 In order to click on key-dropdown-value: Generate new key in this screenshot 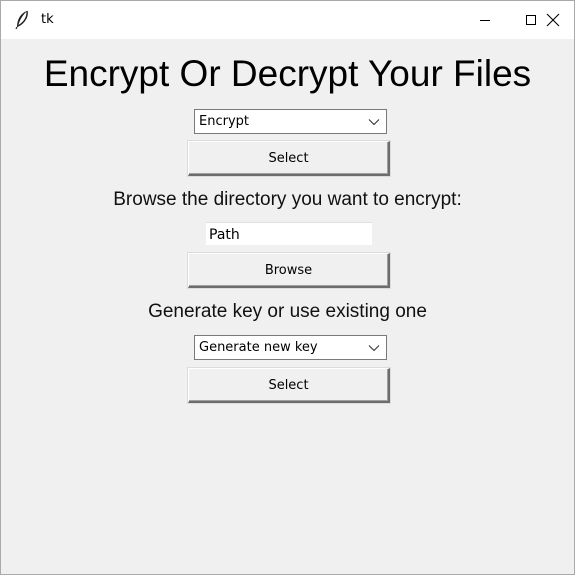, I will do `click(258, 347)`.